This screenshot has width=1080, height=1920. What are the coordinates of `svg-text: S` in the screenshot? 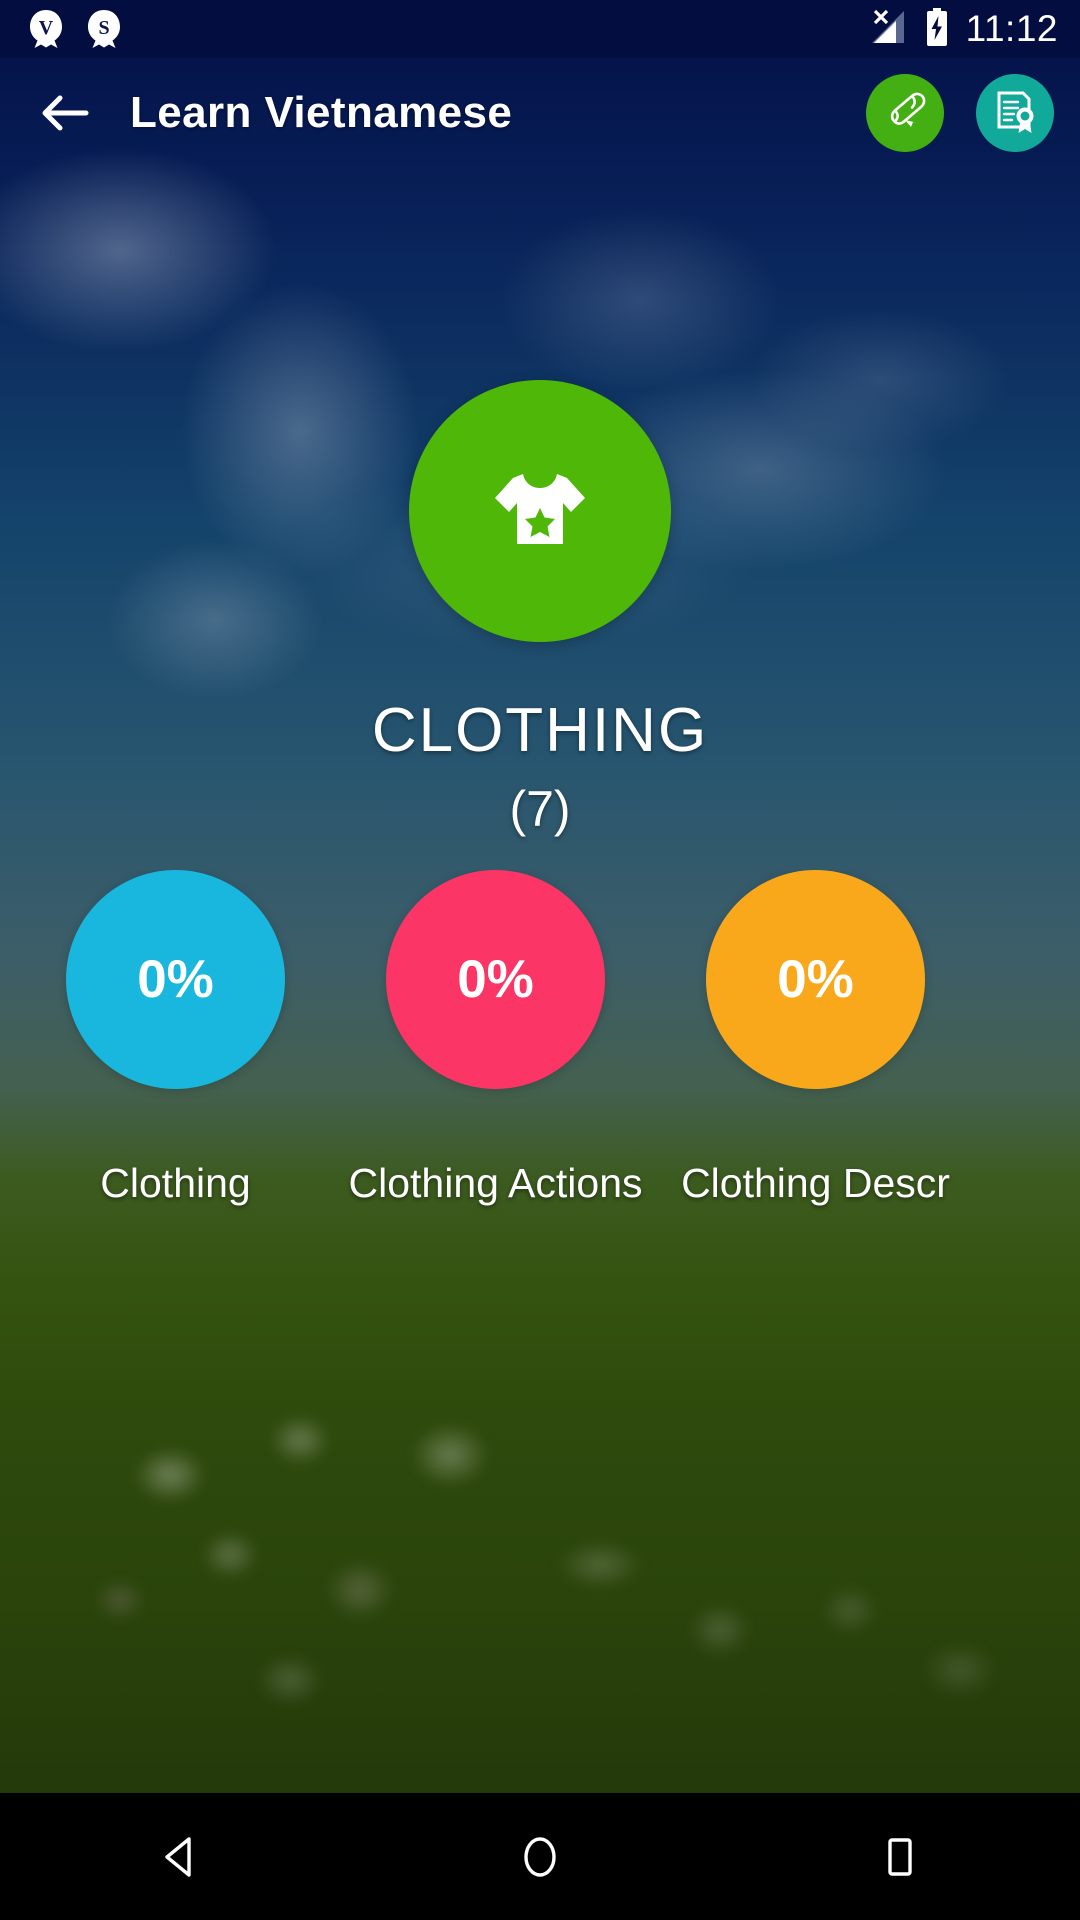 It's located at (103, 28).